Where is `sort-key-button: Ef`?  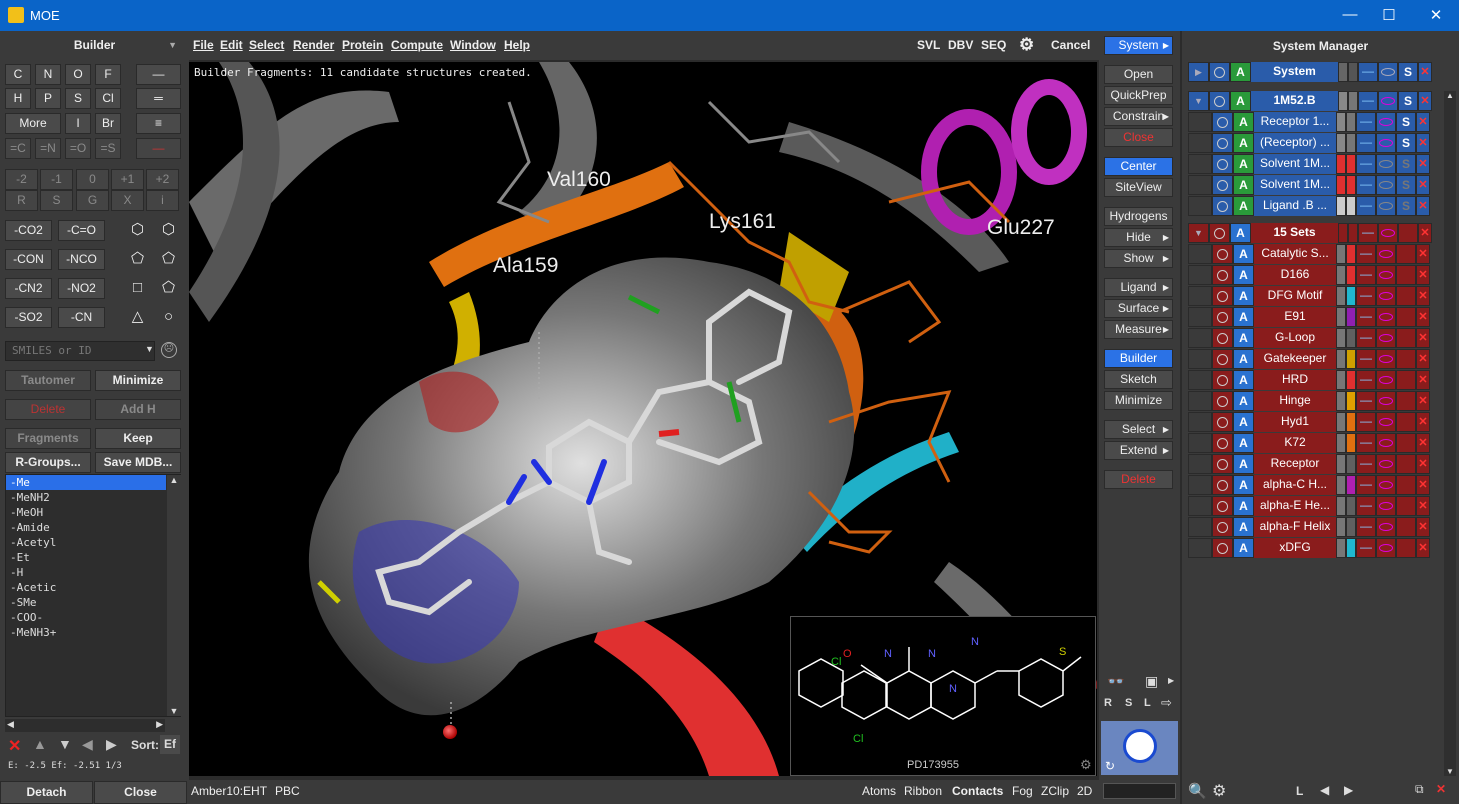 sort-key-button: Ef is located at coordinates (170, 744).